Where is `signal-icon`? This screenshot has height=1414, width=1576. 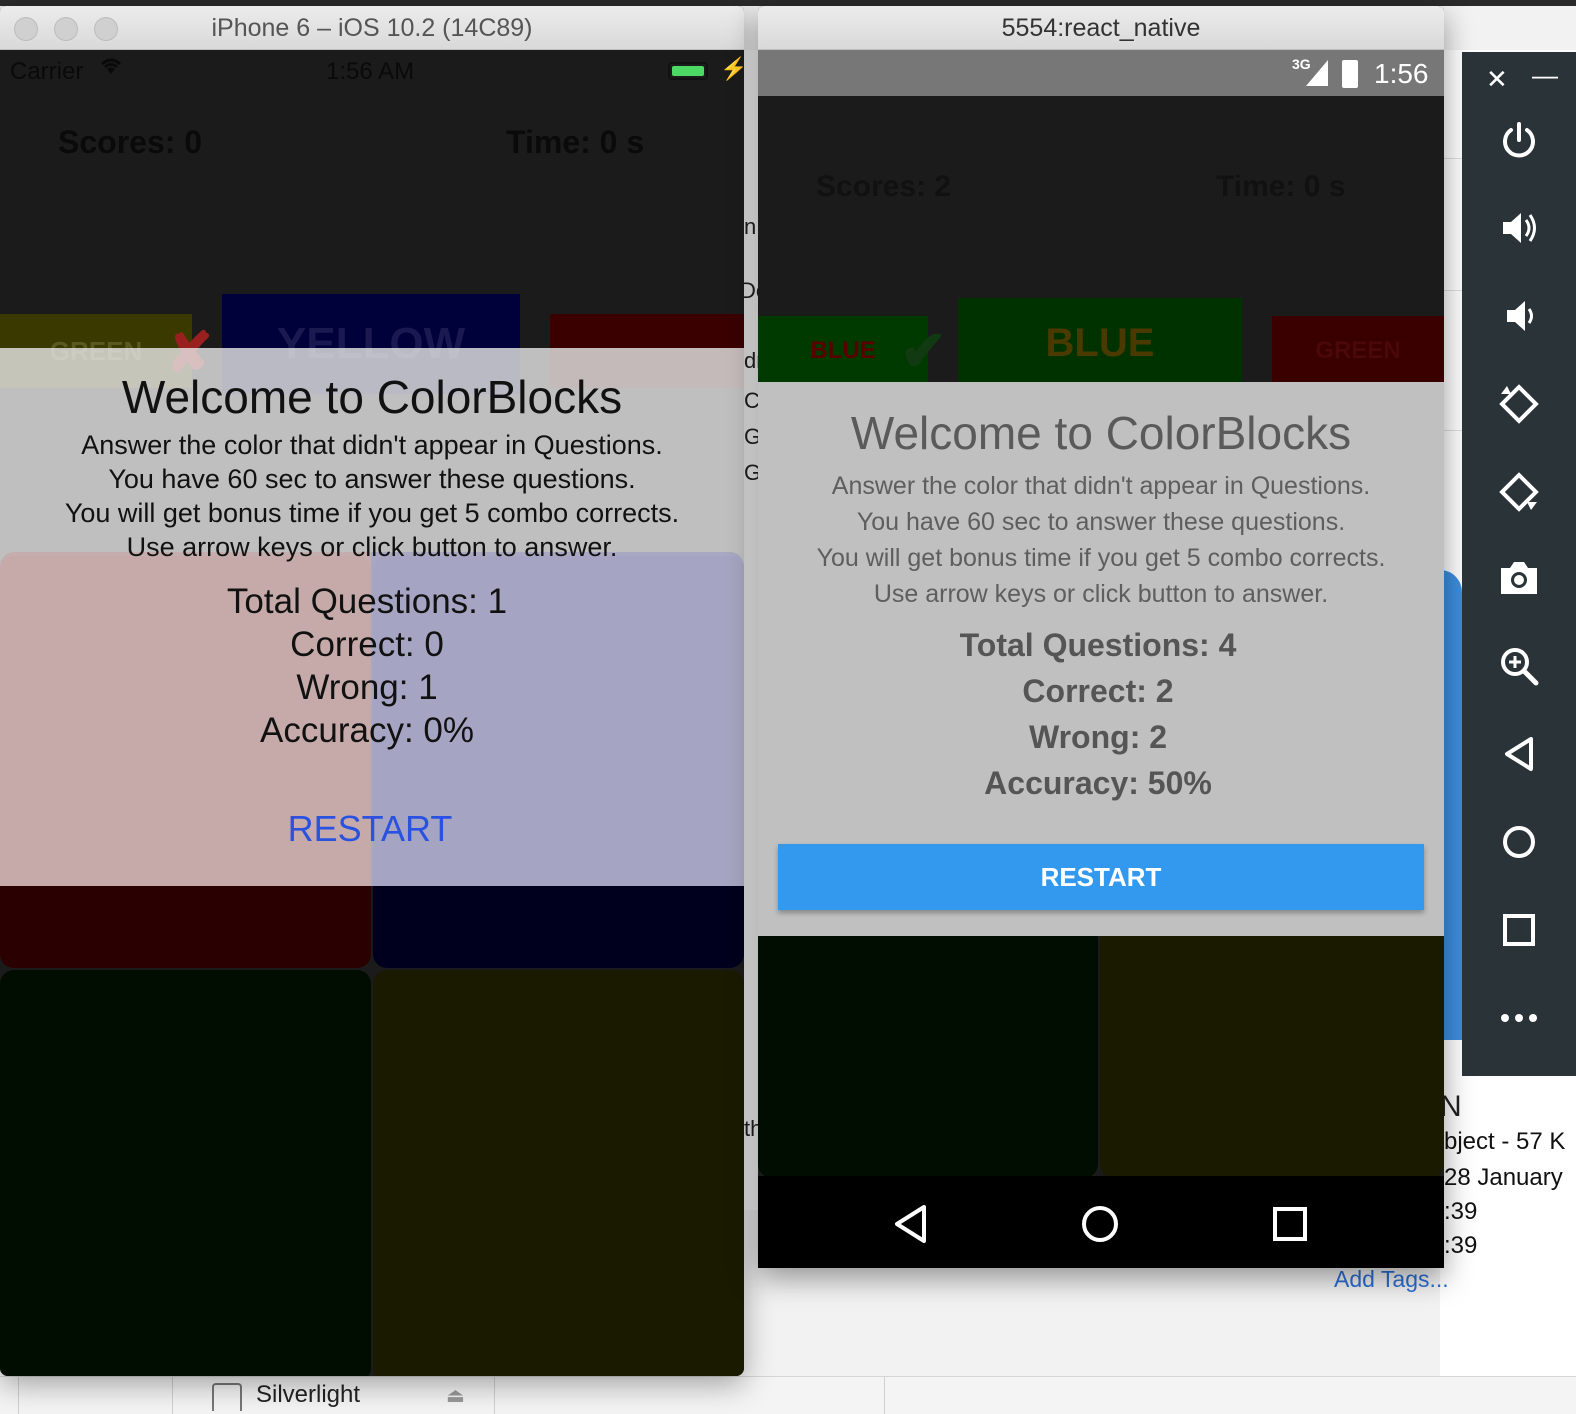
signal-icon is located at coordinates (1317, 73).